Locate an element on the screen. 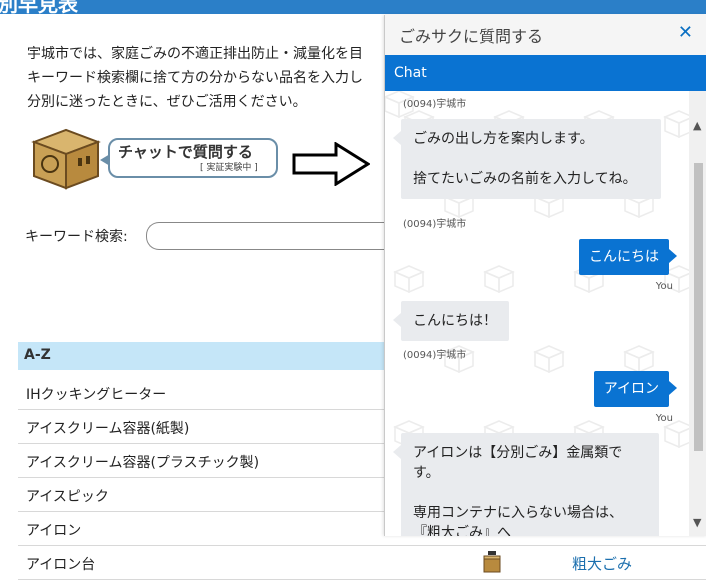 This screenshot has width=706, height=580. cardboard-box-icon is located at coordinates (66, 159).